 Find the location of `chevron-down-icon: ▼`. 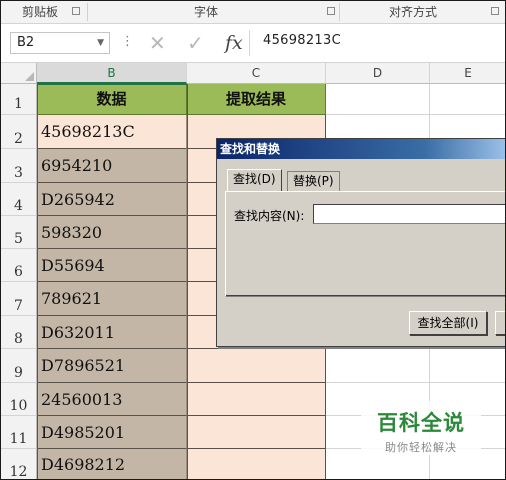

chevron-down-icon: ▼ is located at coordinates (100, 43).